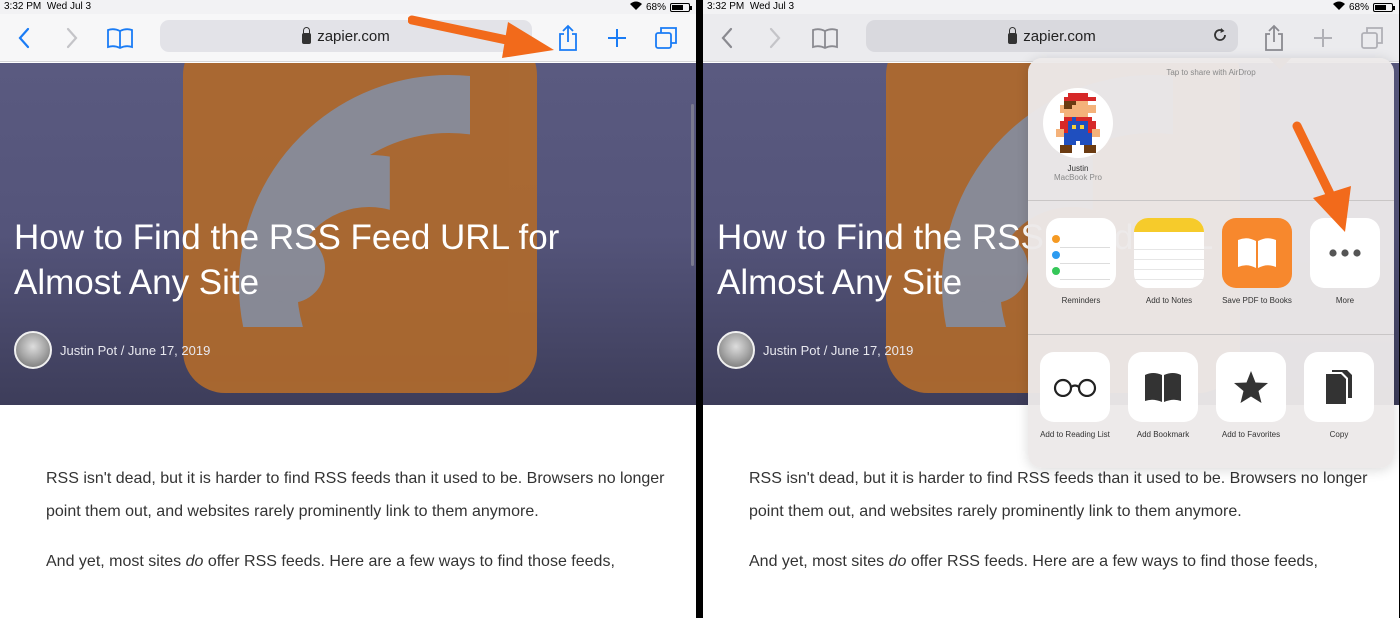 The height and width of the screenshot is (618, 1400). Describe the element at coordinates (1075, 387) in the screenshot. I see `glasses-icon` at that location.